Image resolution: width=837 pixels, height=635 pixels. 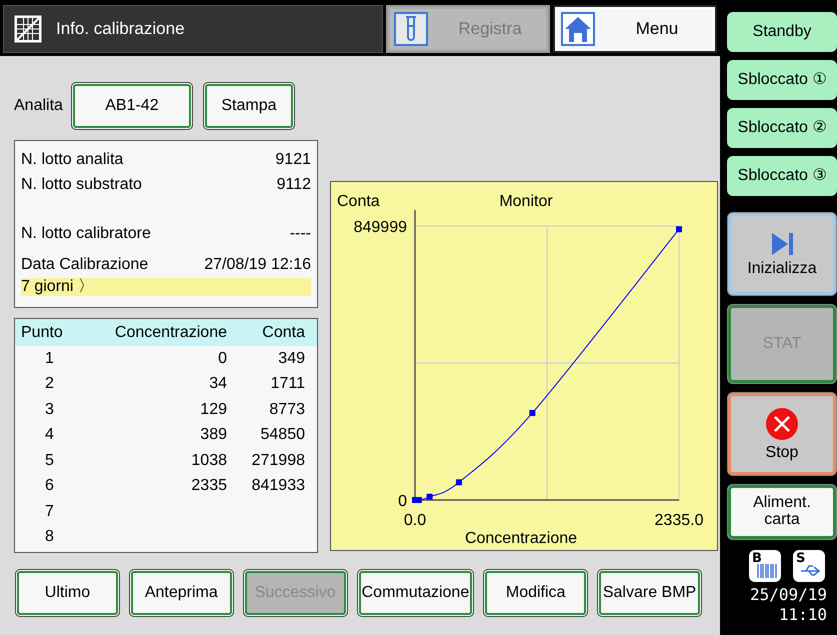 What do you see at coordinates (411, 29) in the screenshot?
I see `test-tube-icon` at bounding box center [411, 29].